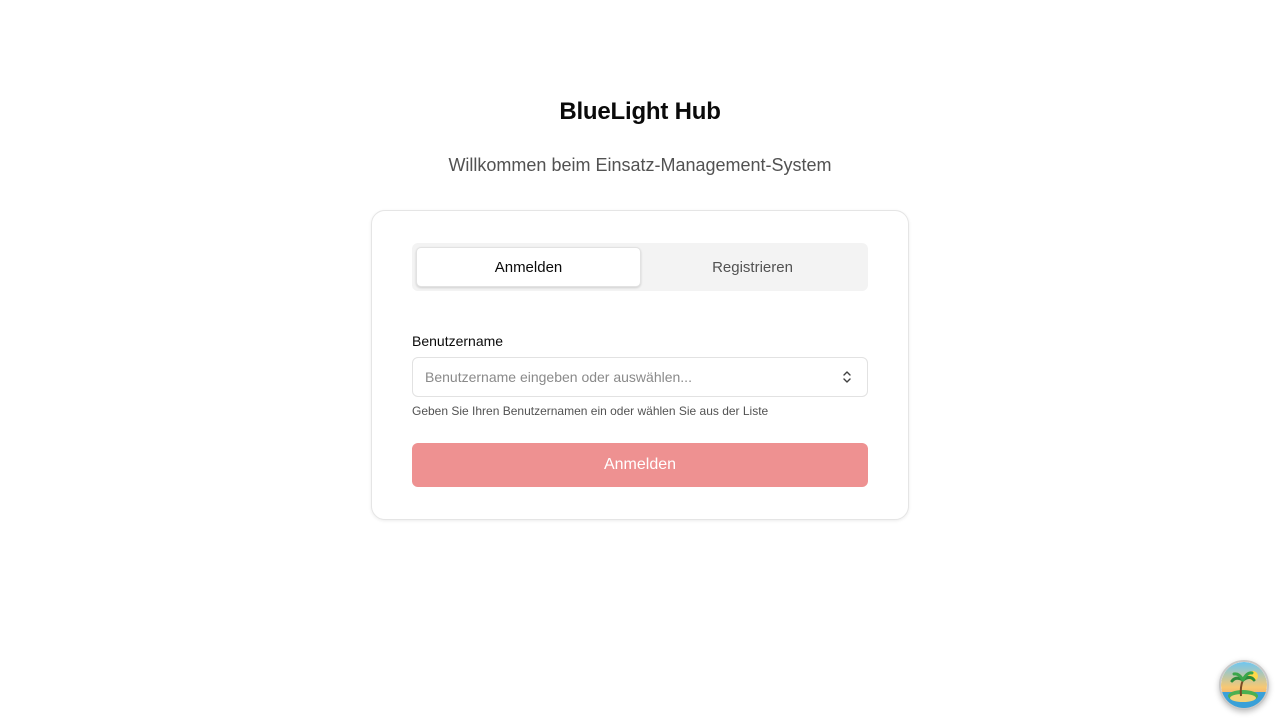 The height and width of the screenshot is (720, 1280). I want to click on auth-tabs: Anmelden Registrieren, so click(640, 267).